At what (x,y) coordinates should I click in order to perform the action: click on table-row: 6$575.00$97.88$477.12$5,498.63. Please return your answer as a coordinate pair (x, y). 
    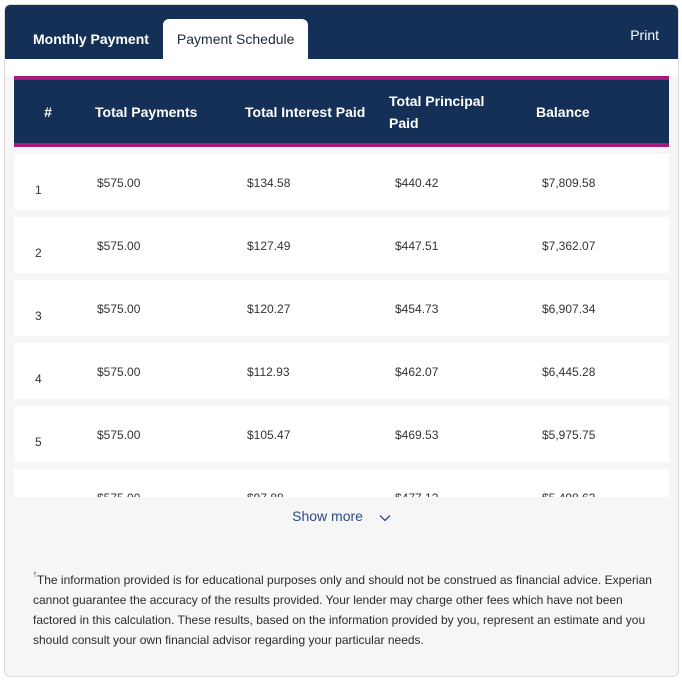
    Looking at the image, I should click on (341, 483).